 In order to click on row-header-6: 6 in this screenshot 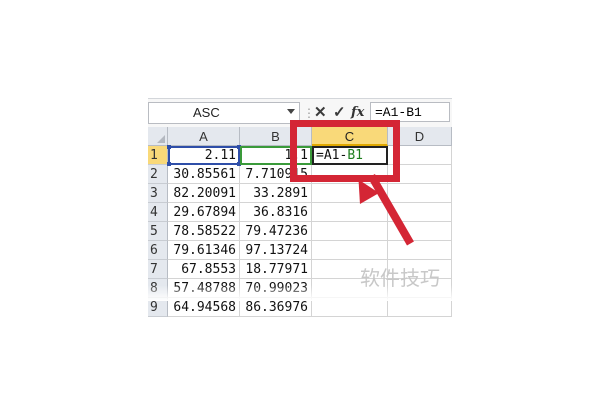, I will do `click(158, 250)`.